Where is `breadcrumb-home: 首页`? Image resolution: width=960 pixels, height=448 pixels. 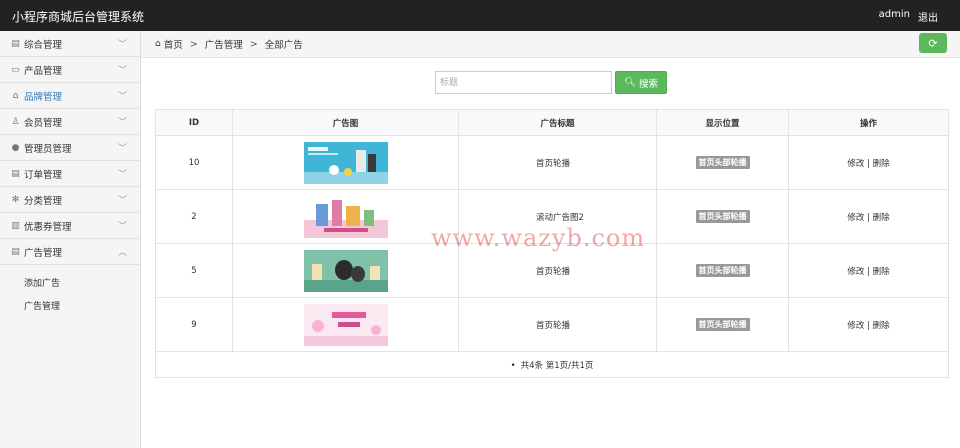 breadcrumb-home: 首页 is located at coordinates (173, 44).